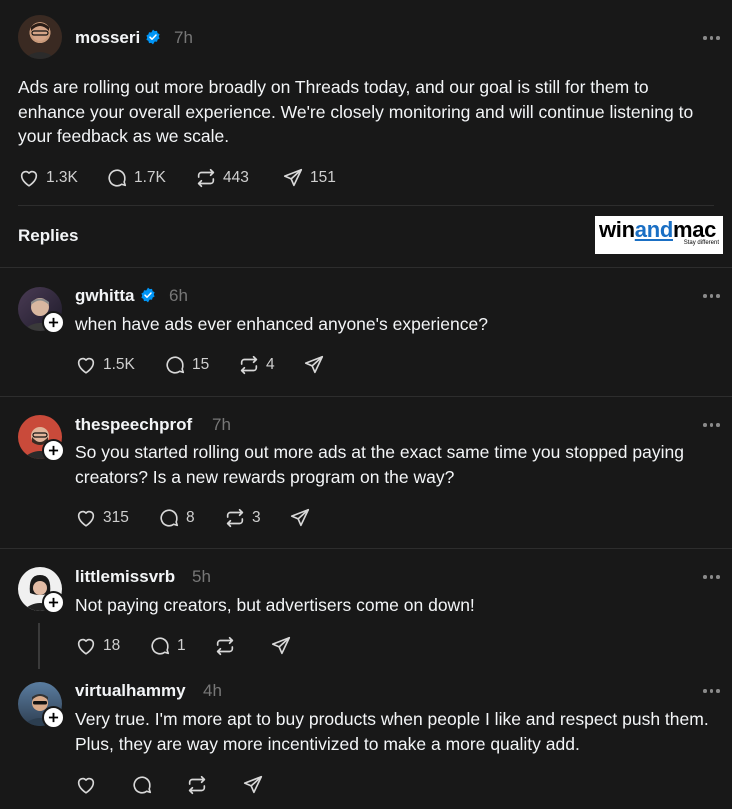  I want to click on like-count: 1.5K, so click(119, 364).